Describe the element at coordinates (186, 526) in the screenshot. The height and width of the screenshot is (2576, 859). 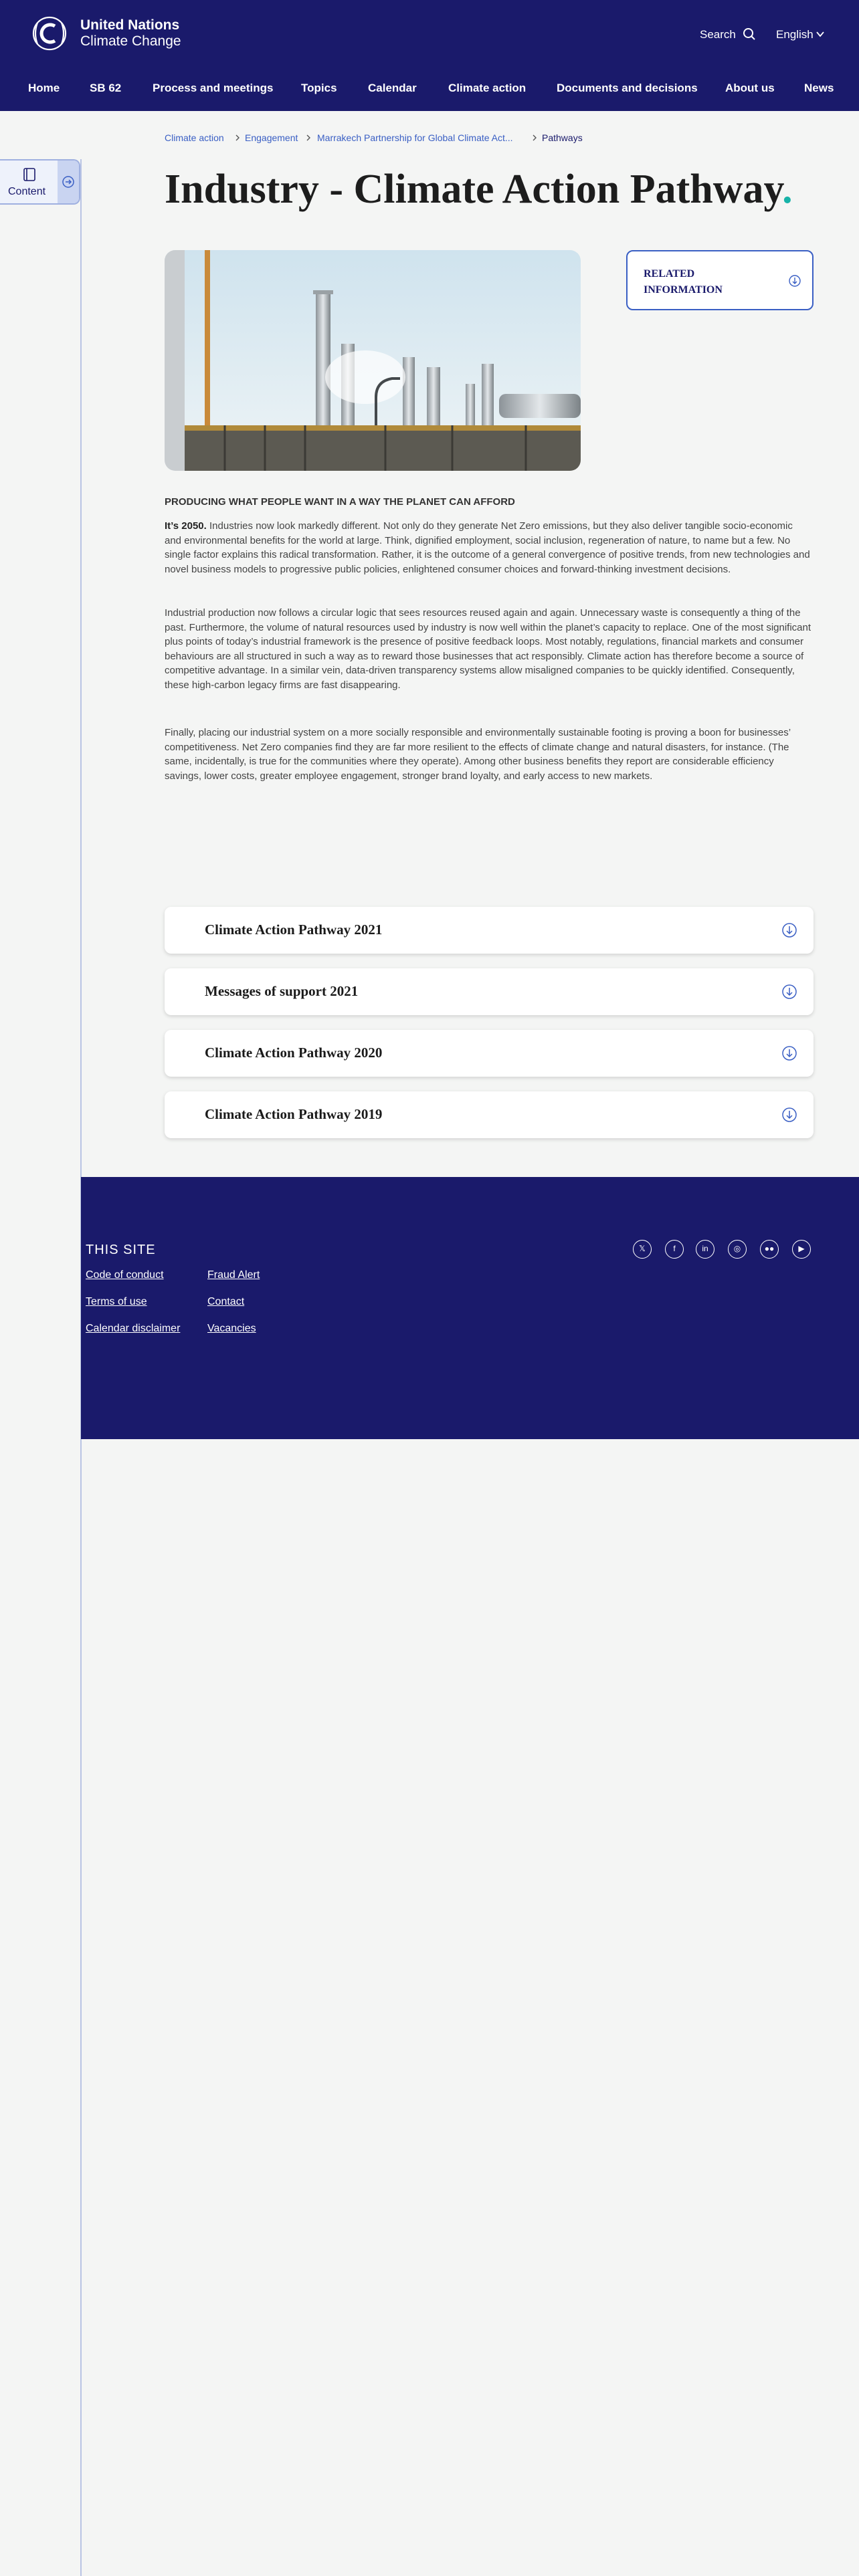
I see `paragraph-1-lead: It’s 2050.` at that location.